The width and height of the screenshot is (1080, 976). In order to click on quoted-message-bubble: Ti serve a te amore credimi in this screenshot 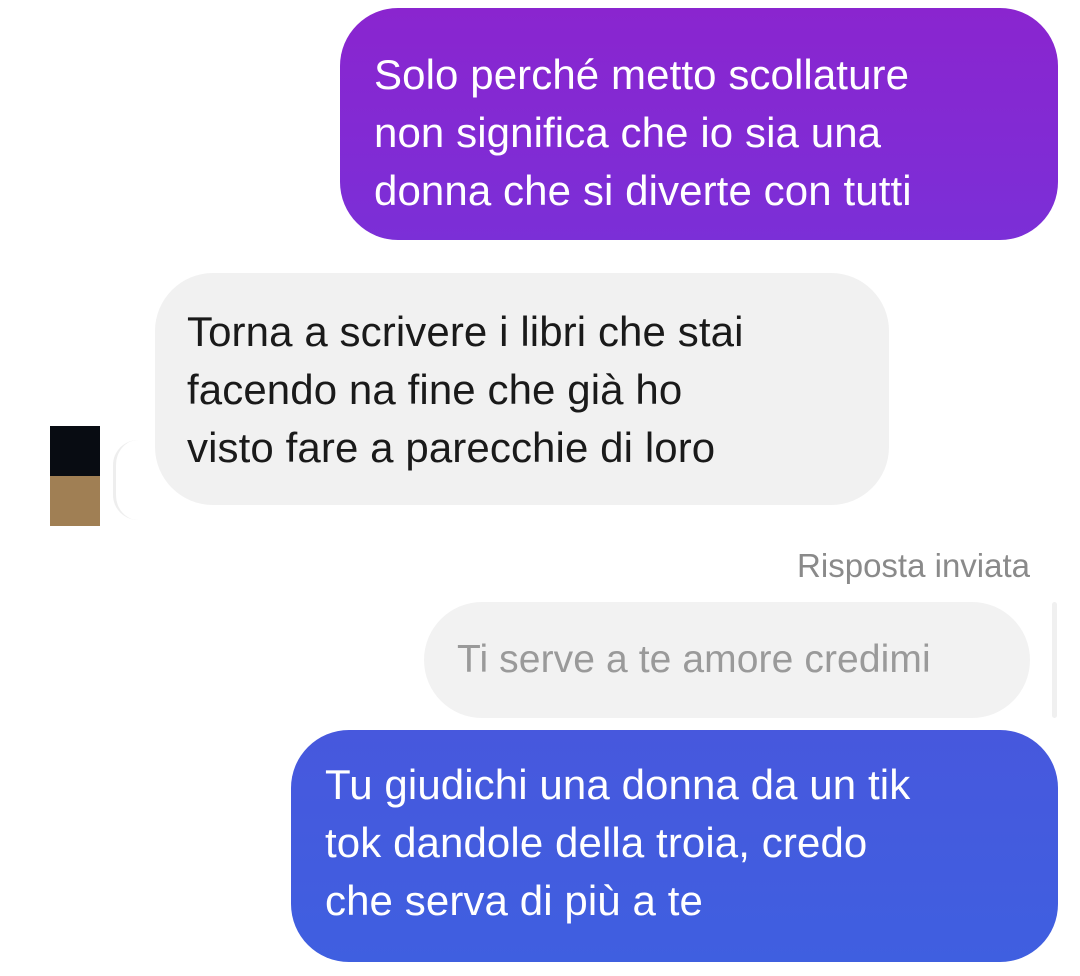, I will do `click(727, 660)`.